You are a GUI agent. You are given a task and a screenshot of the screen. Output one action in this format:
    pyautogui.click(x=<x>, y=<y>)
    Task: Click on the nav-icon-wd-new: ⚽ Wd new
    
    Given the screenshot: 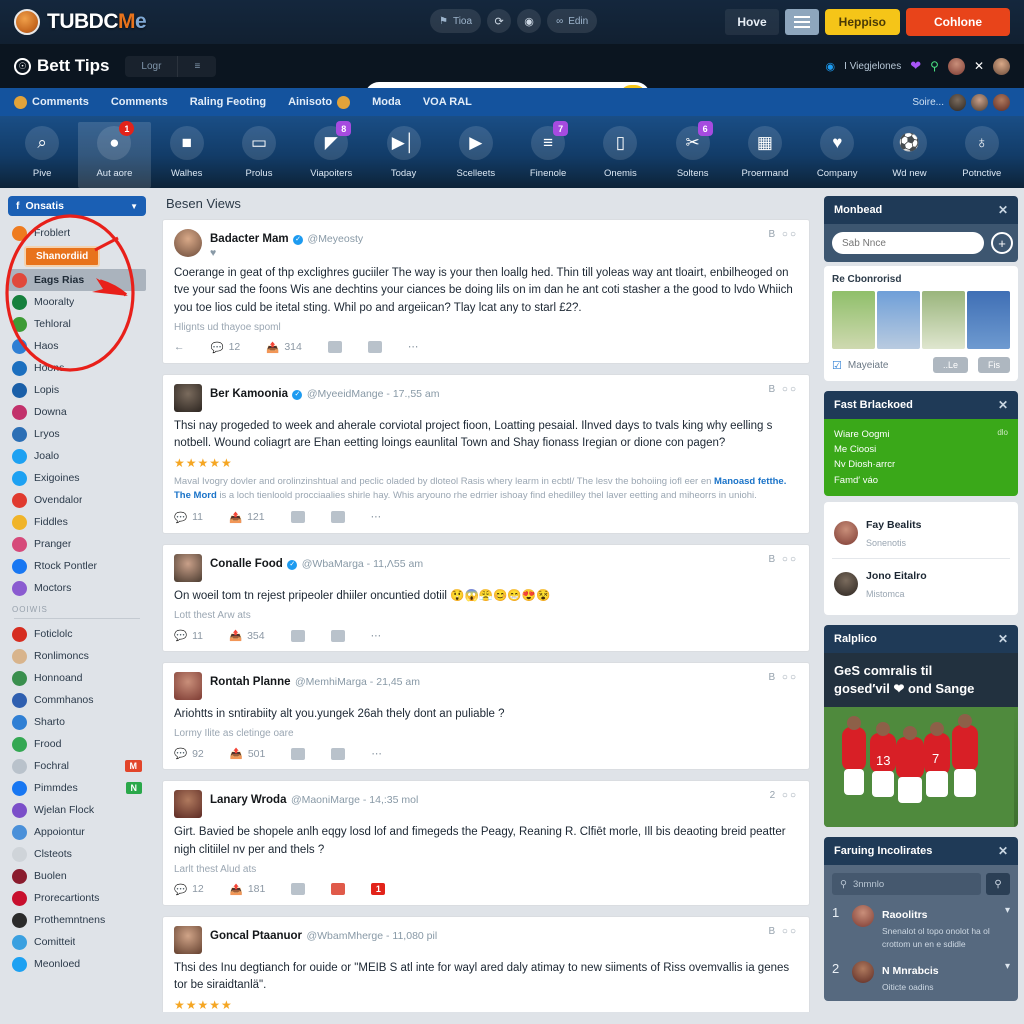 What is the action you would take?
    pyautogui.click(x=909, y=150)
    